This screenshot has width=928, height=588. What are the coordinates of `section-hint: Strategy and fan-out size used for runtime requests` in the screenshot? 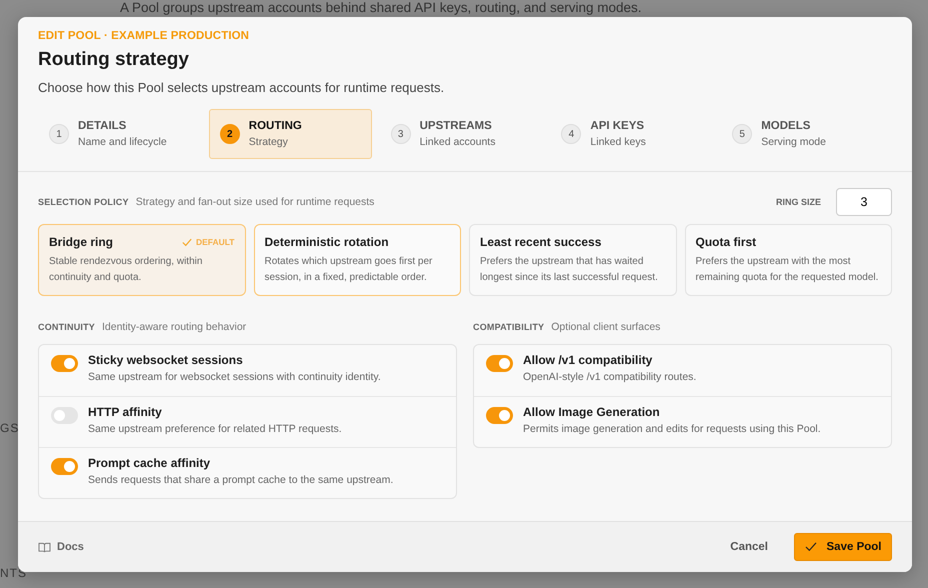 It's located at (255, 202).